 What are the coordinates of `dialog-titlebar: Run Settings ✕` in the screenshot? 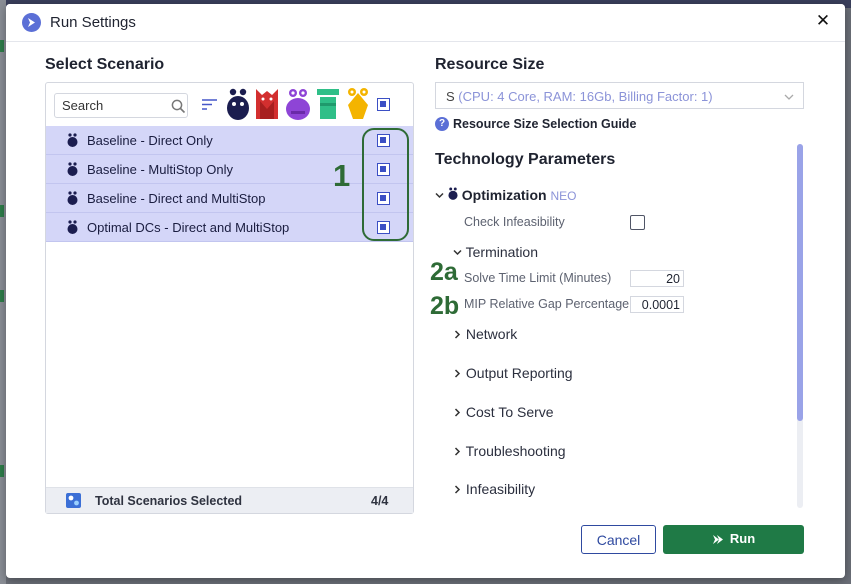 It's located at (425, 23).